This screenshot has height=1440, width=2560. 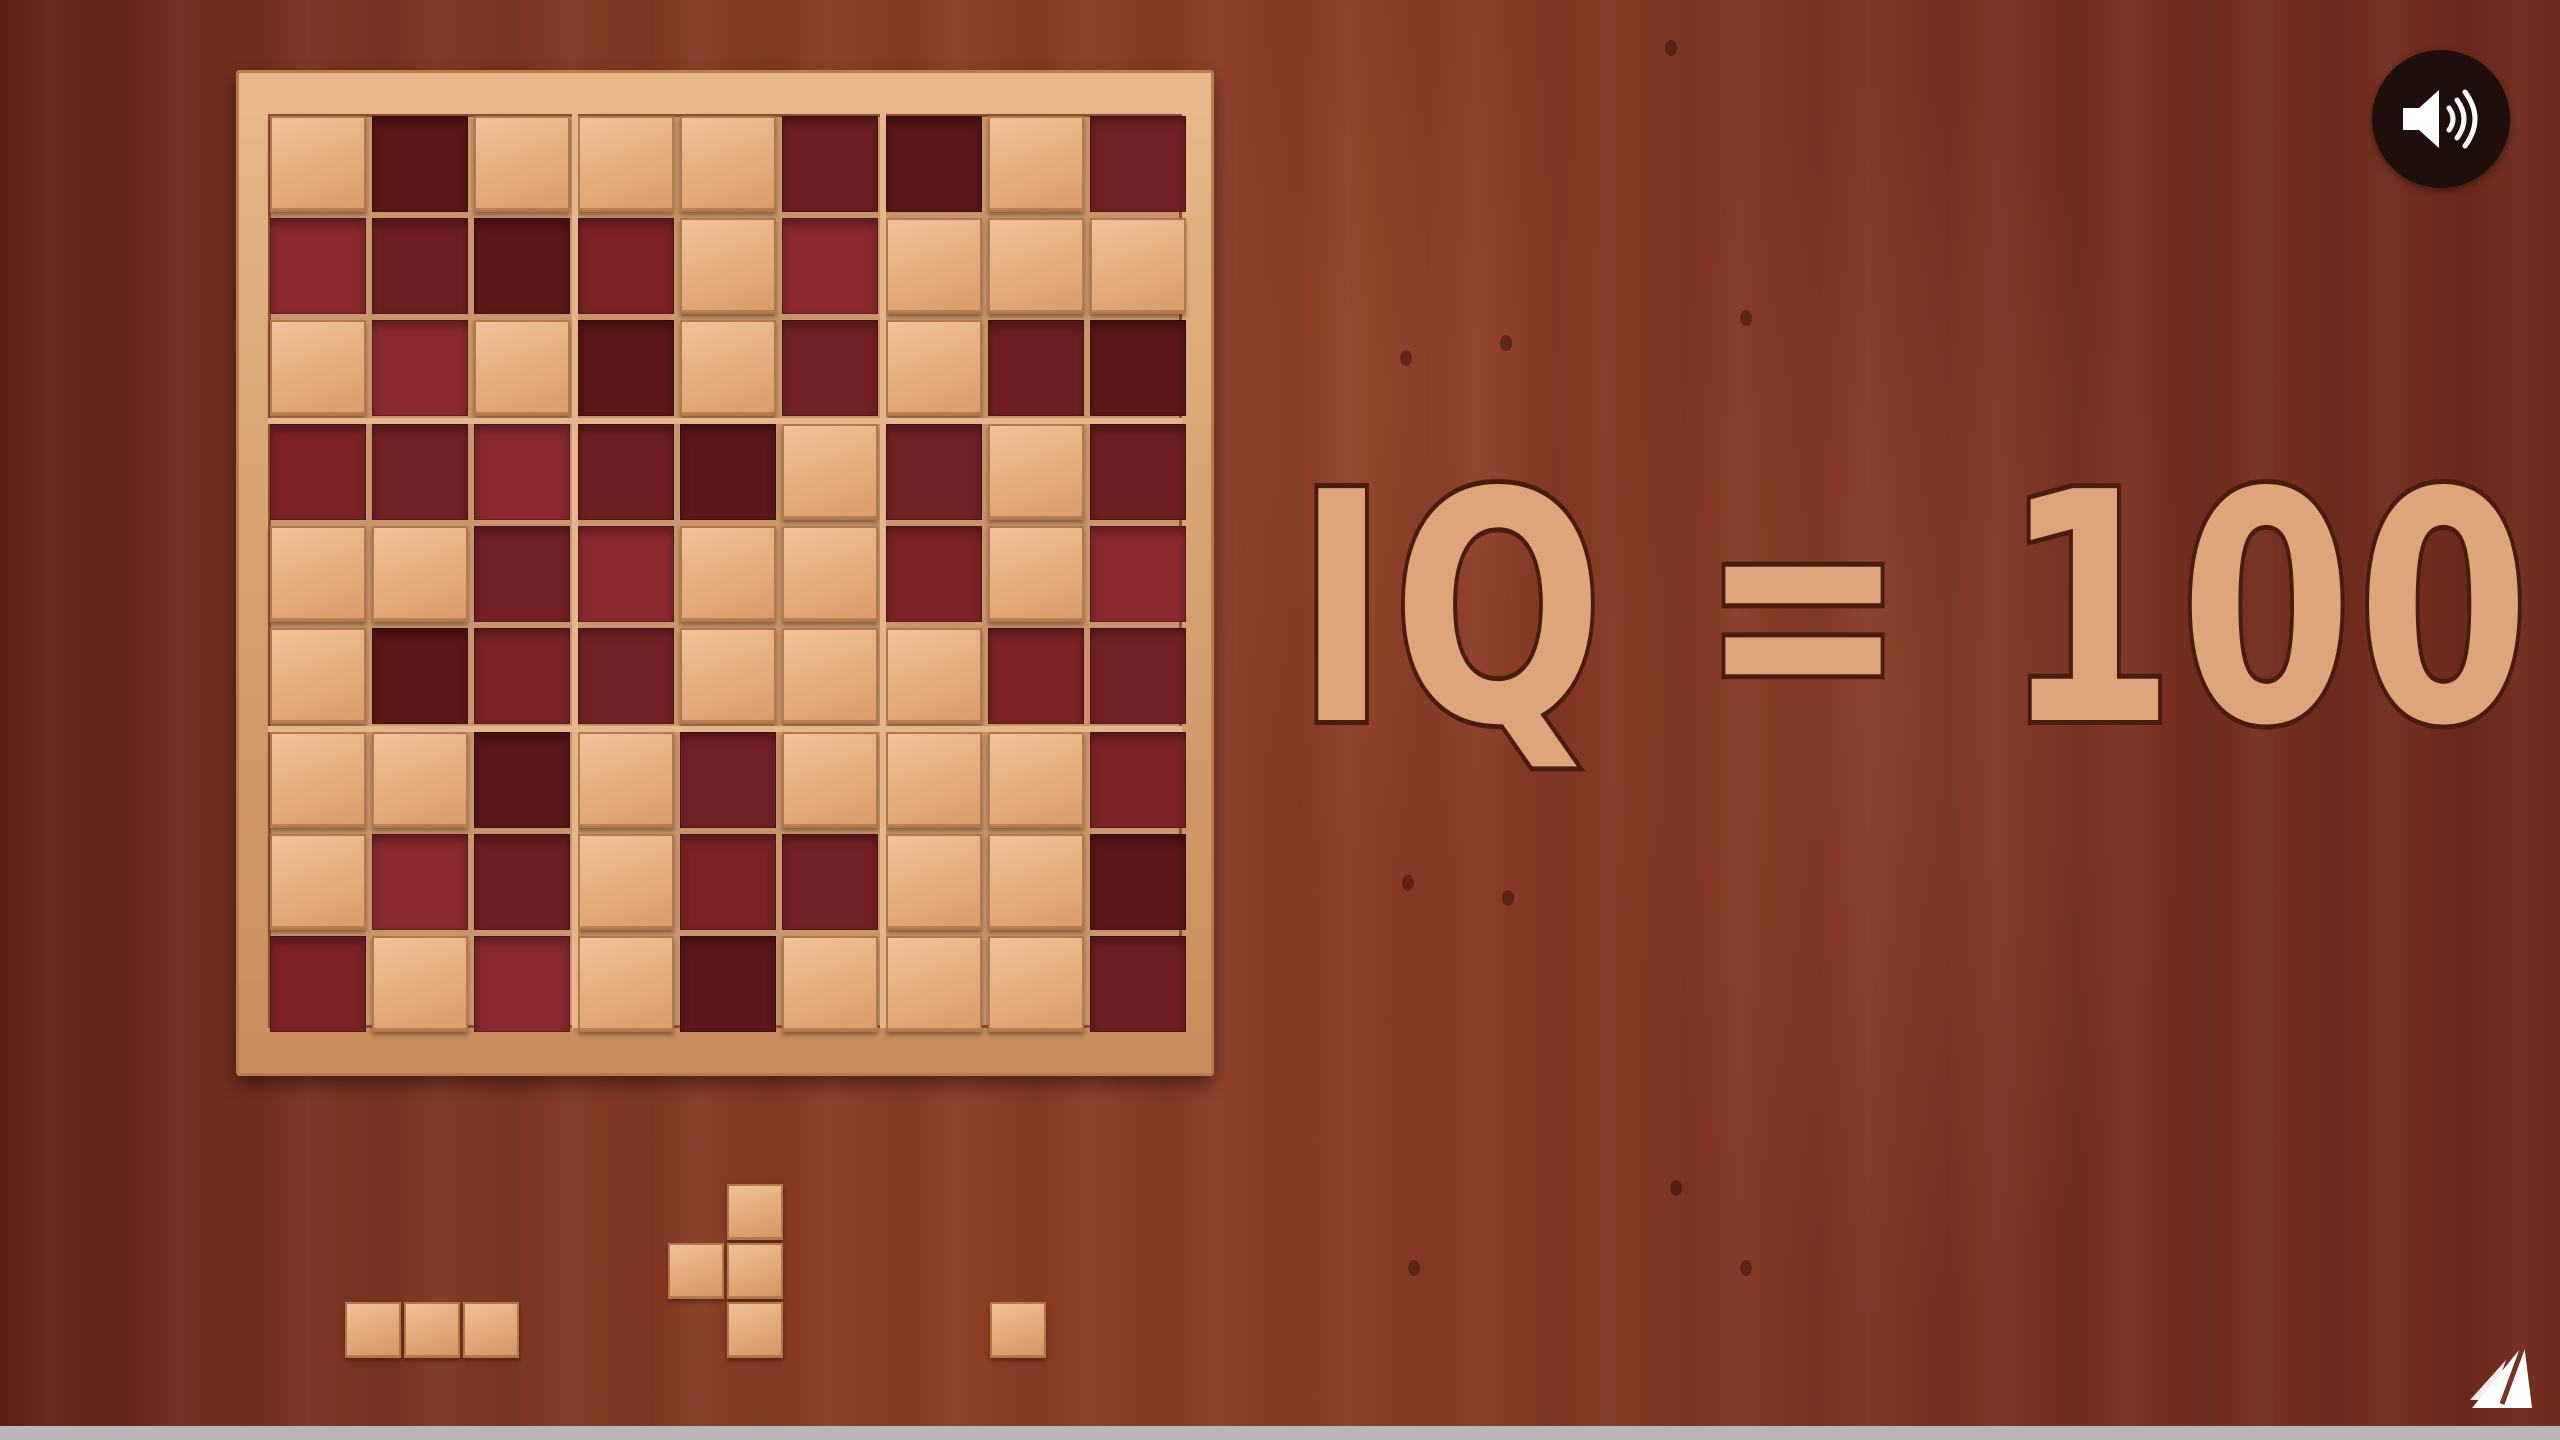 What do you see at coordinates (1280, 1433) in the screenshot?
I see `video-progress-bar` at bounding box center [1280, 1433].